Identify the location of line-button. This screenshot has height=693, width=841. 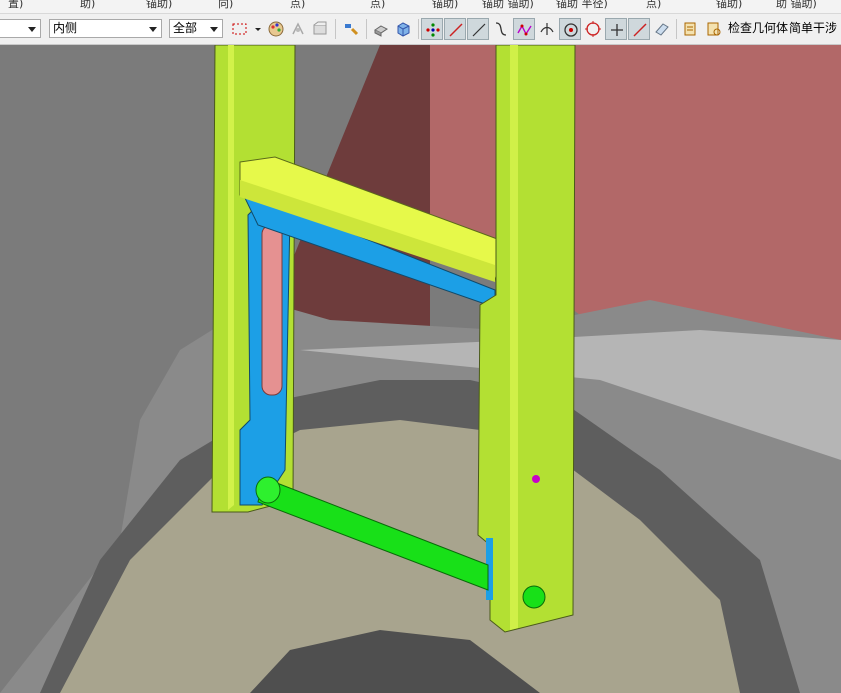
(455, 29).